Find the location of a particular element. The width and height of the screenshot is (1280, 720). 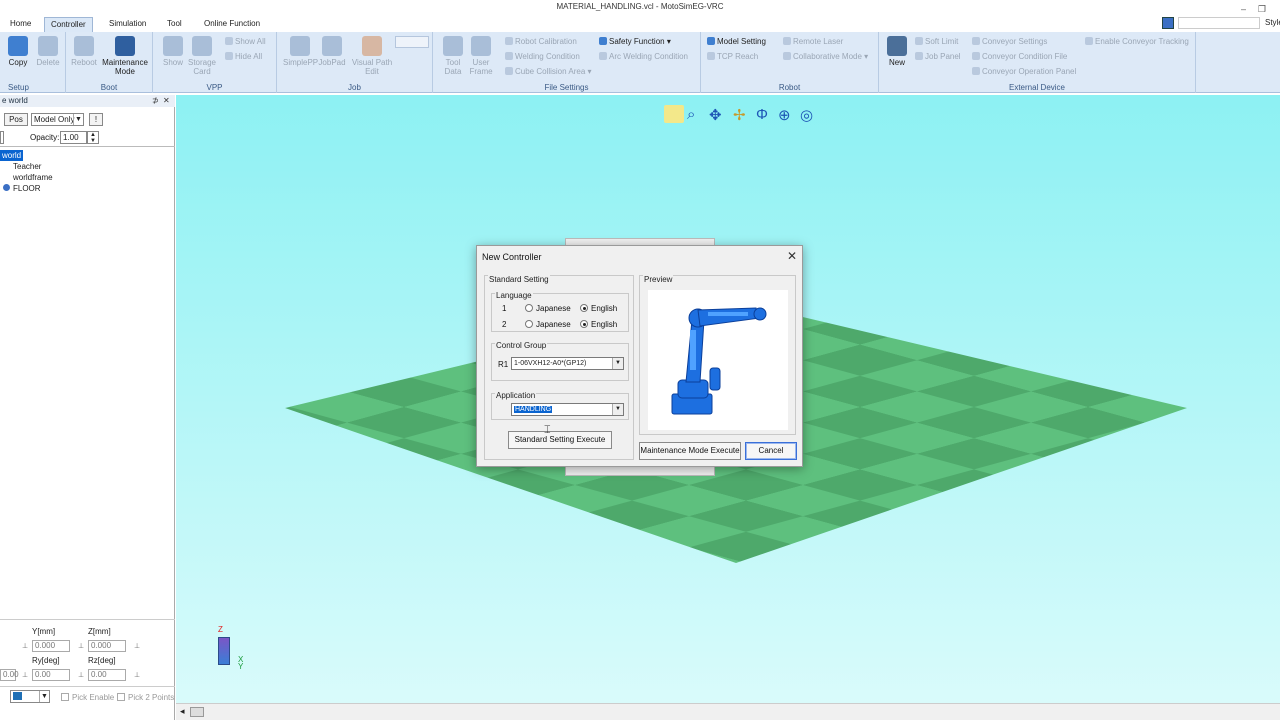

pin-icon: ⊅ is located at coordinates (155, 101).